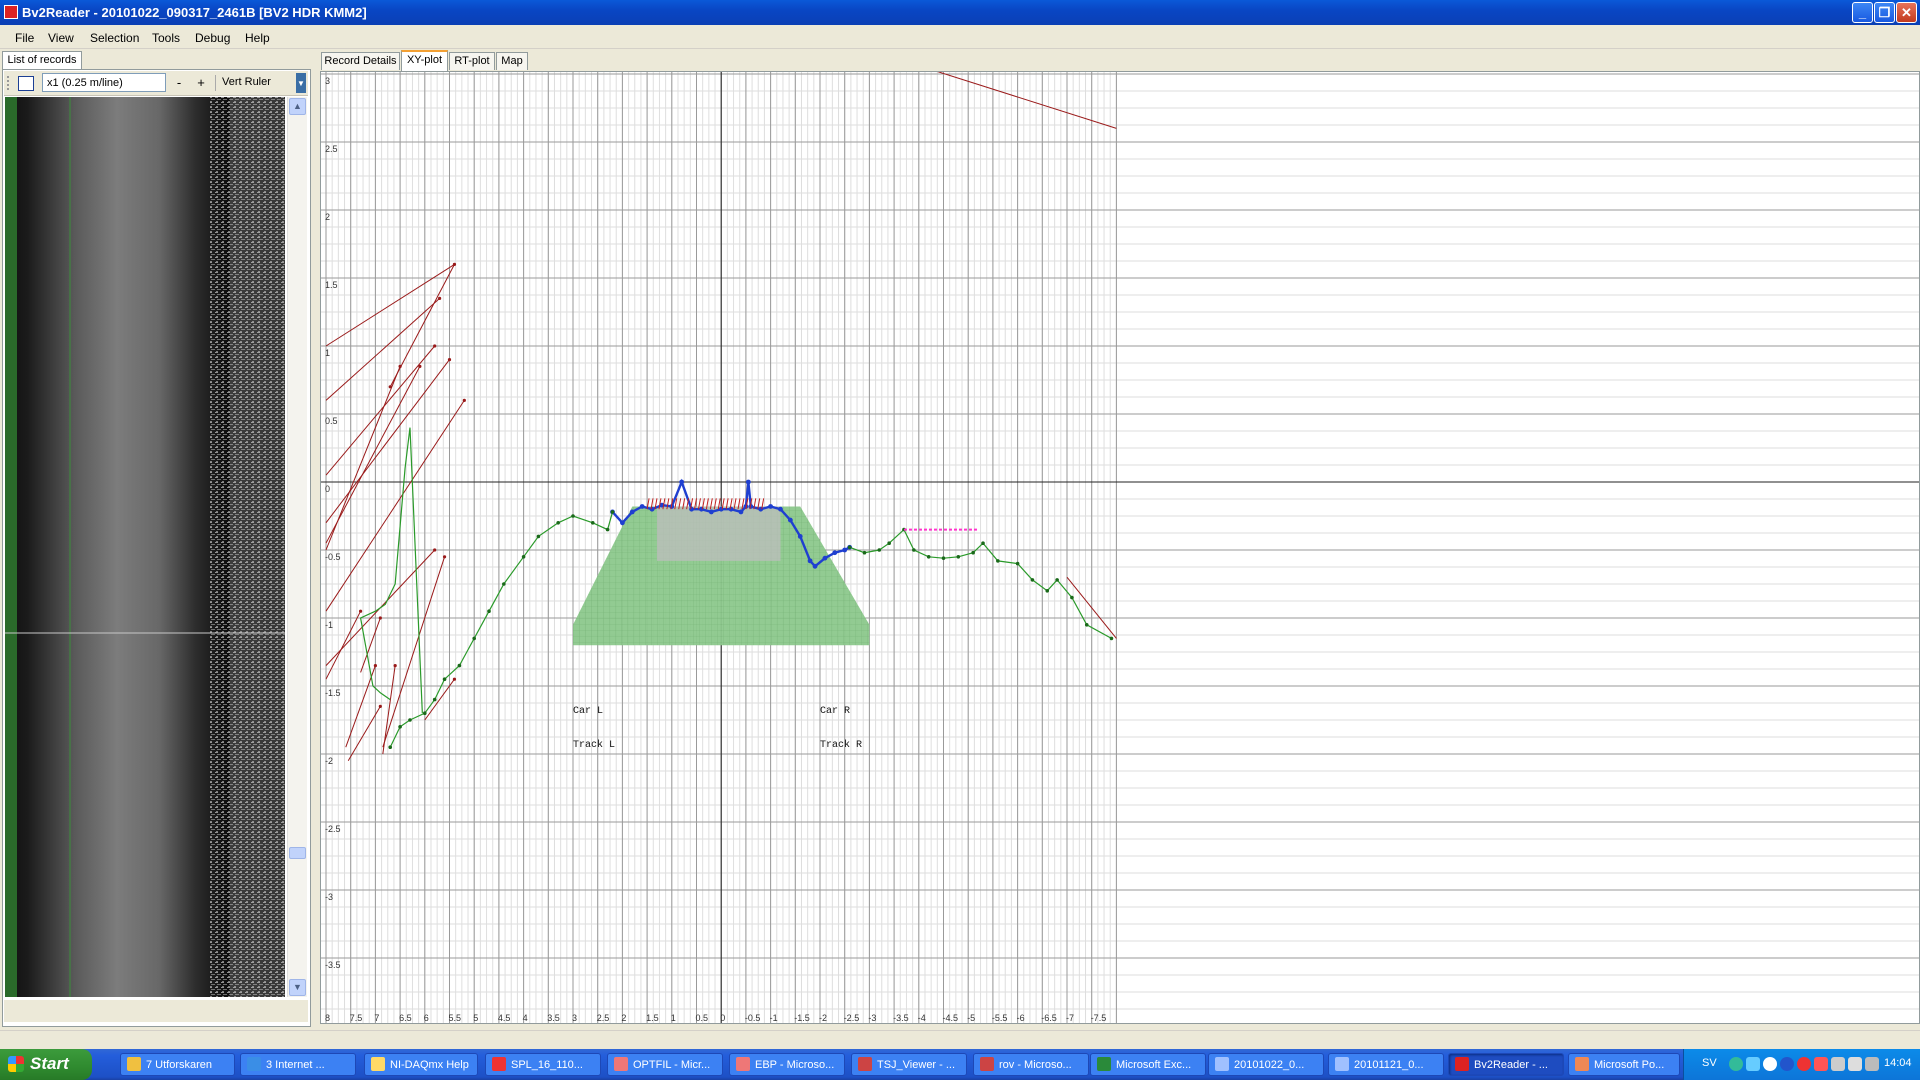 The height and width of the screenshot is (1080, 1920). Describe the element at coordinates (376, 1018) in the screenshot. I see `x-tick-label: 7` at that location.